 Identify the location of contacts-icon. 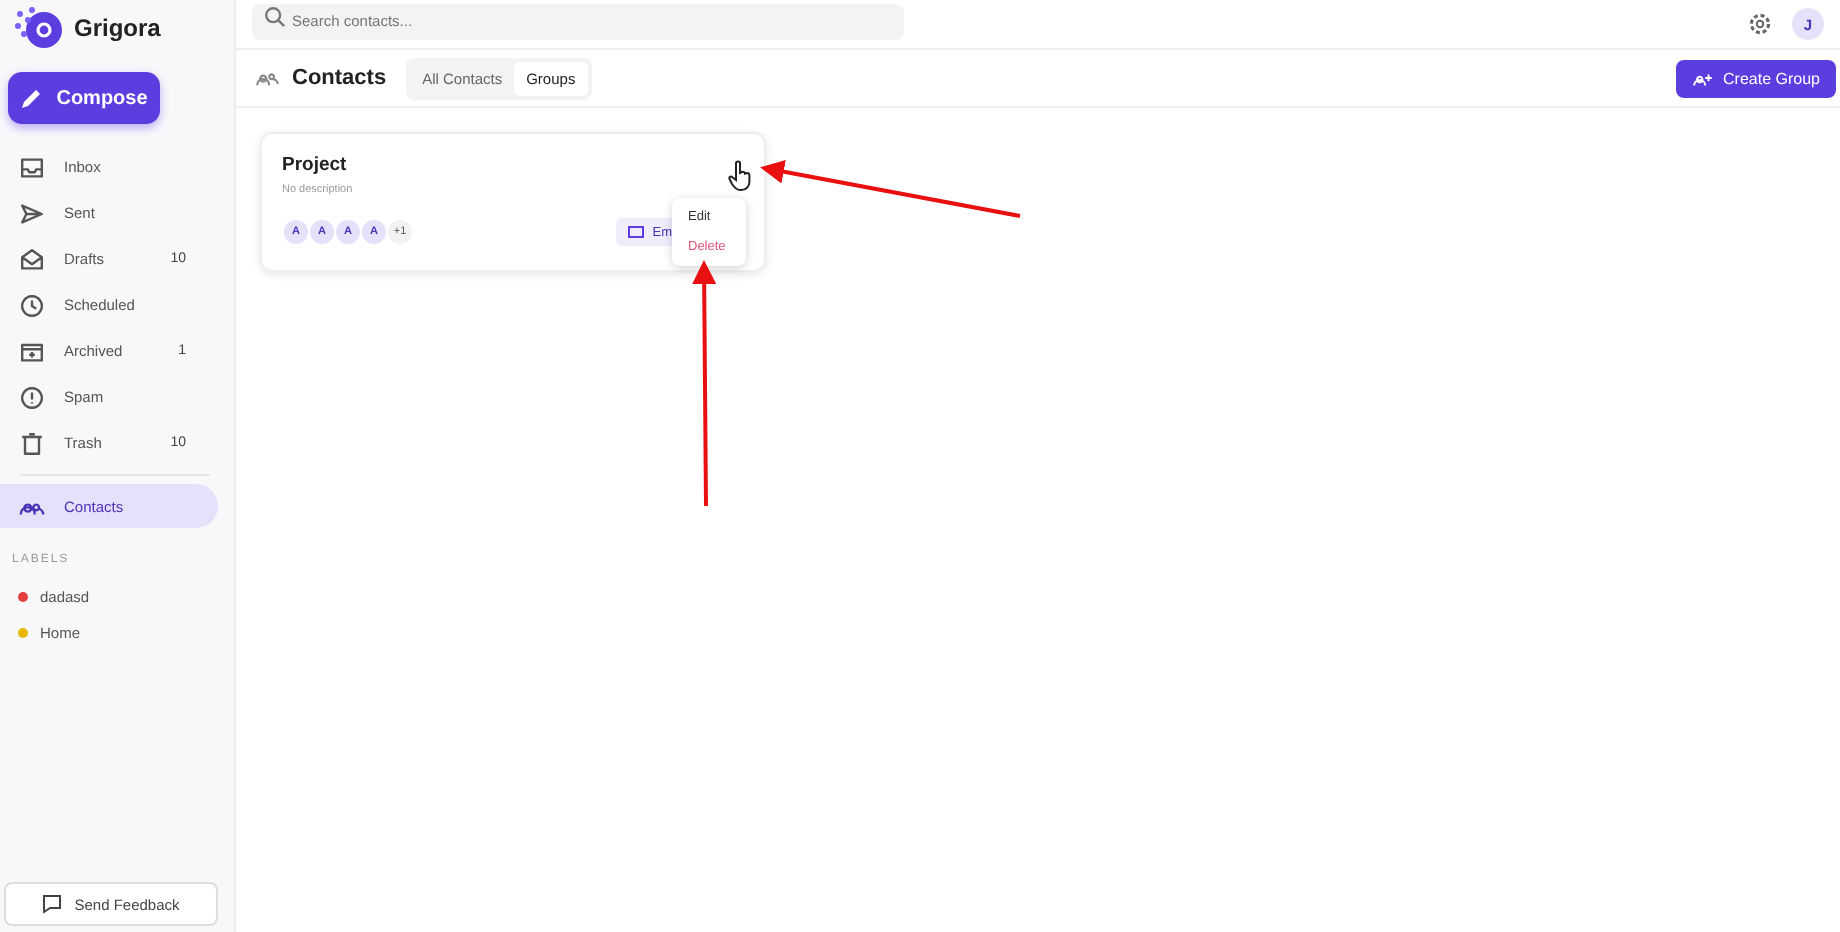
(268, 78).